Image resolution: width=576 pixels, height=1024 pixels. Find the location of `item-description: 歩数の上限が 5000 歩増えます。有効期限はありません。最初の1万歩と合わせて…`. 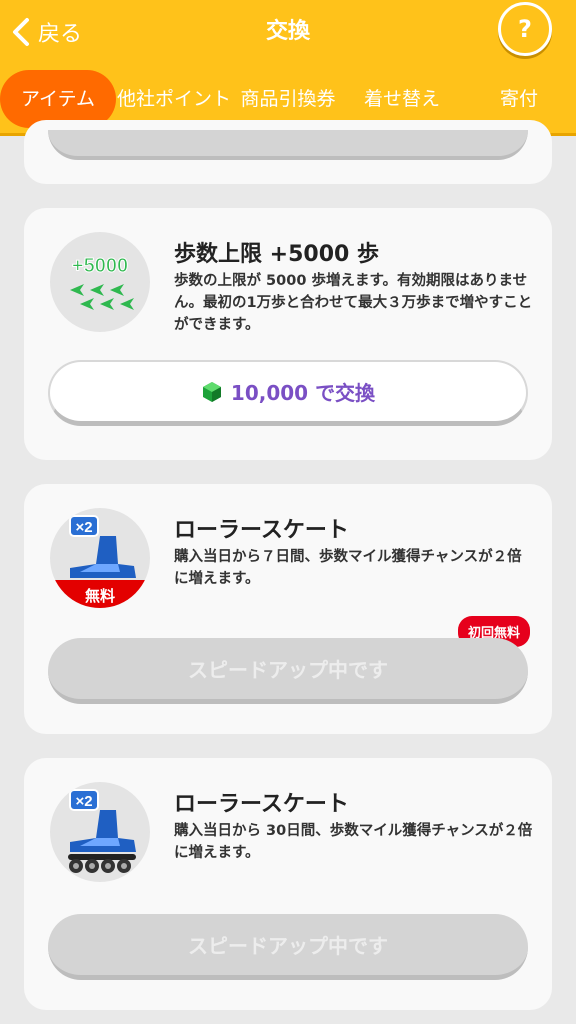

item-description: 歩数の上限が 5000 歩増えます。有効期限はありません。最初の1万歩と合わせて… is located at coordinates (353, 303).